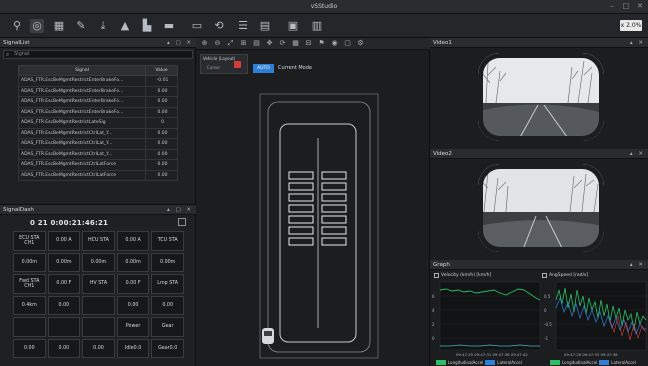  Describe the element at coordinates (293, 26) in the screenshot. I see `document-icon: ▣` at that location.